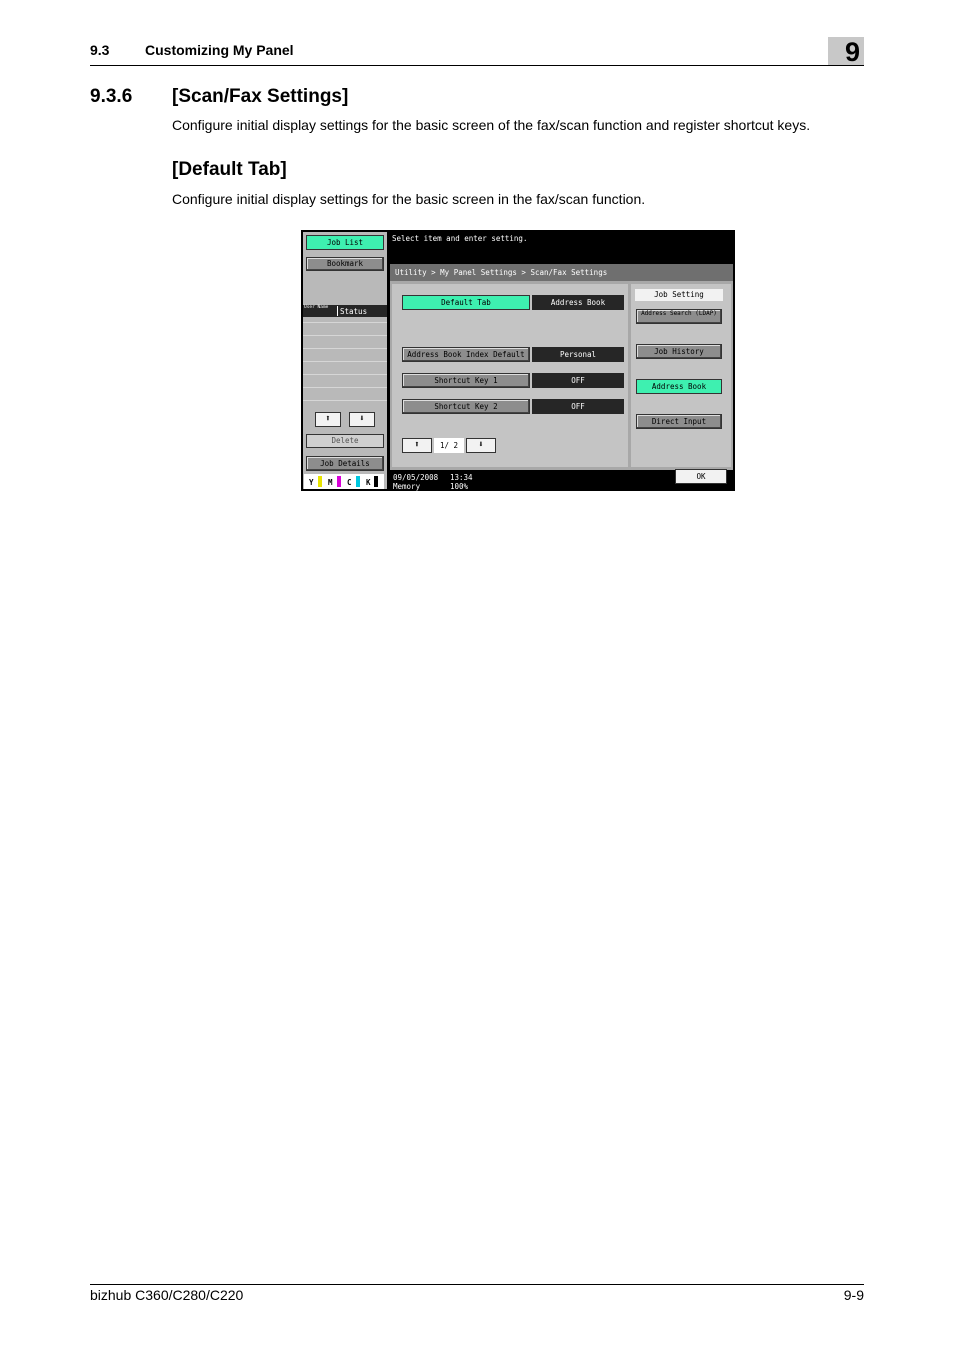 The image size is (954, 1350). Describe the element at coordinates (578, 354) in the screenshot. I see `address-book-index-default-value: Personal` at that location.